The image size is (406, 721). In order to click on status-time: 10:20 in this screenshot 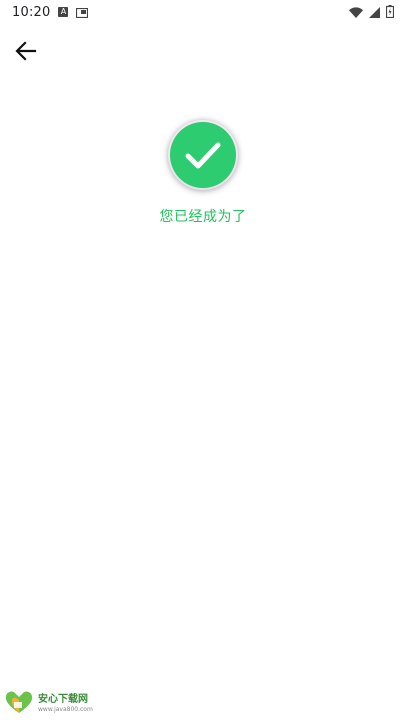, I will do `click(31, 12)`.